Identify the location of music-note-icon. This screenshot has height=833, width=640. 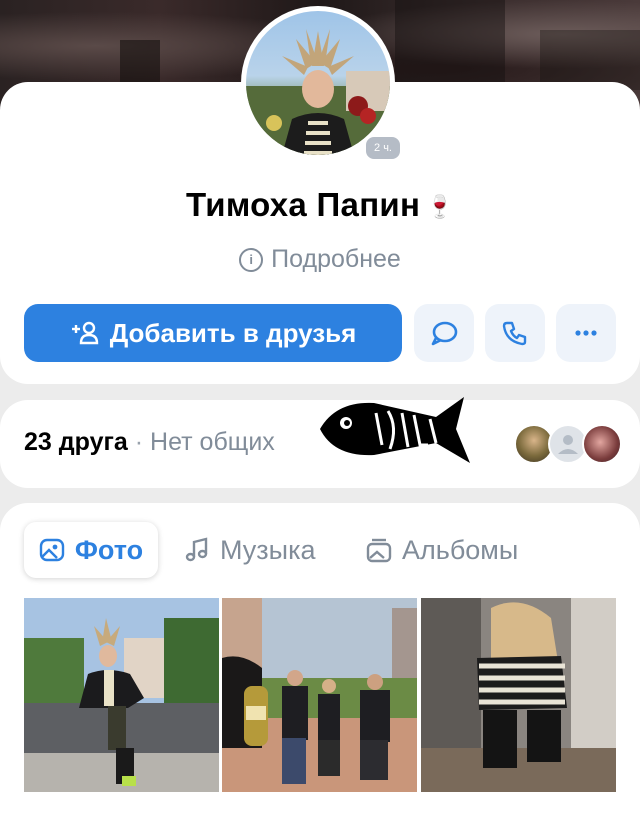
(196, 549).